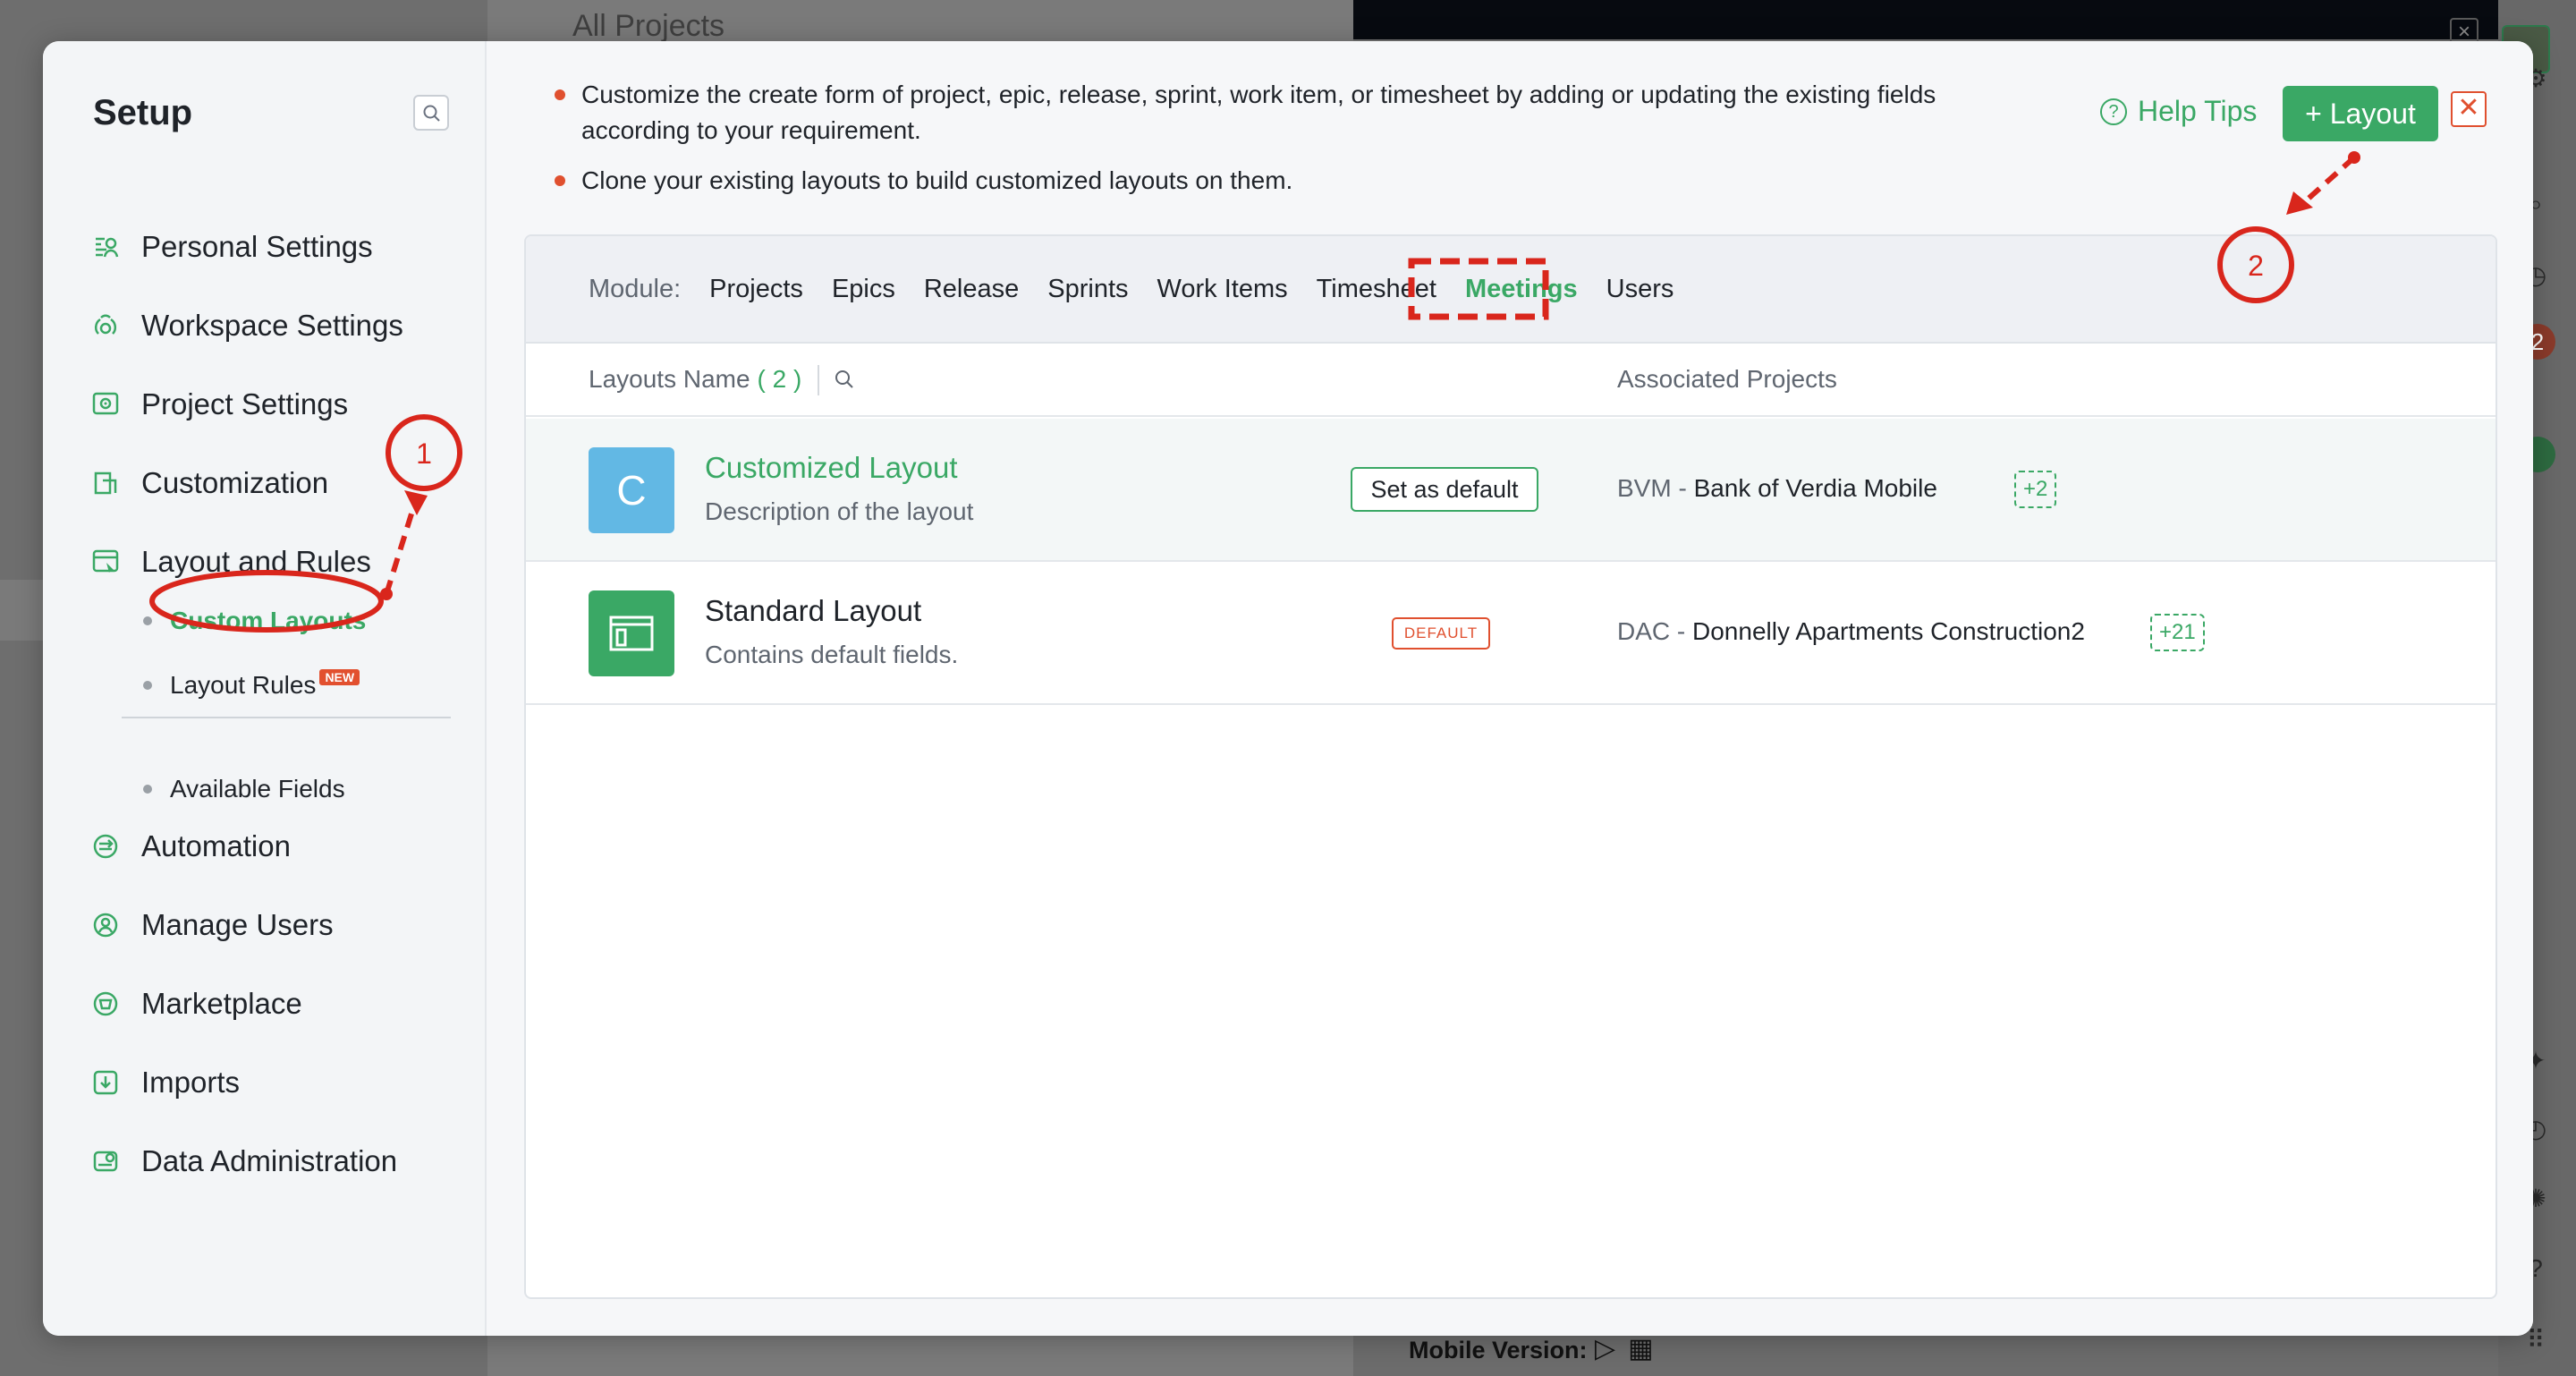 This screenshot has width=2576, height=1376. Describe the element at coordinates (105, 1004) in the screenshot. I see `marketplace-icon` at that location.